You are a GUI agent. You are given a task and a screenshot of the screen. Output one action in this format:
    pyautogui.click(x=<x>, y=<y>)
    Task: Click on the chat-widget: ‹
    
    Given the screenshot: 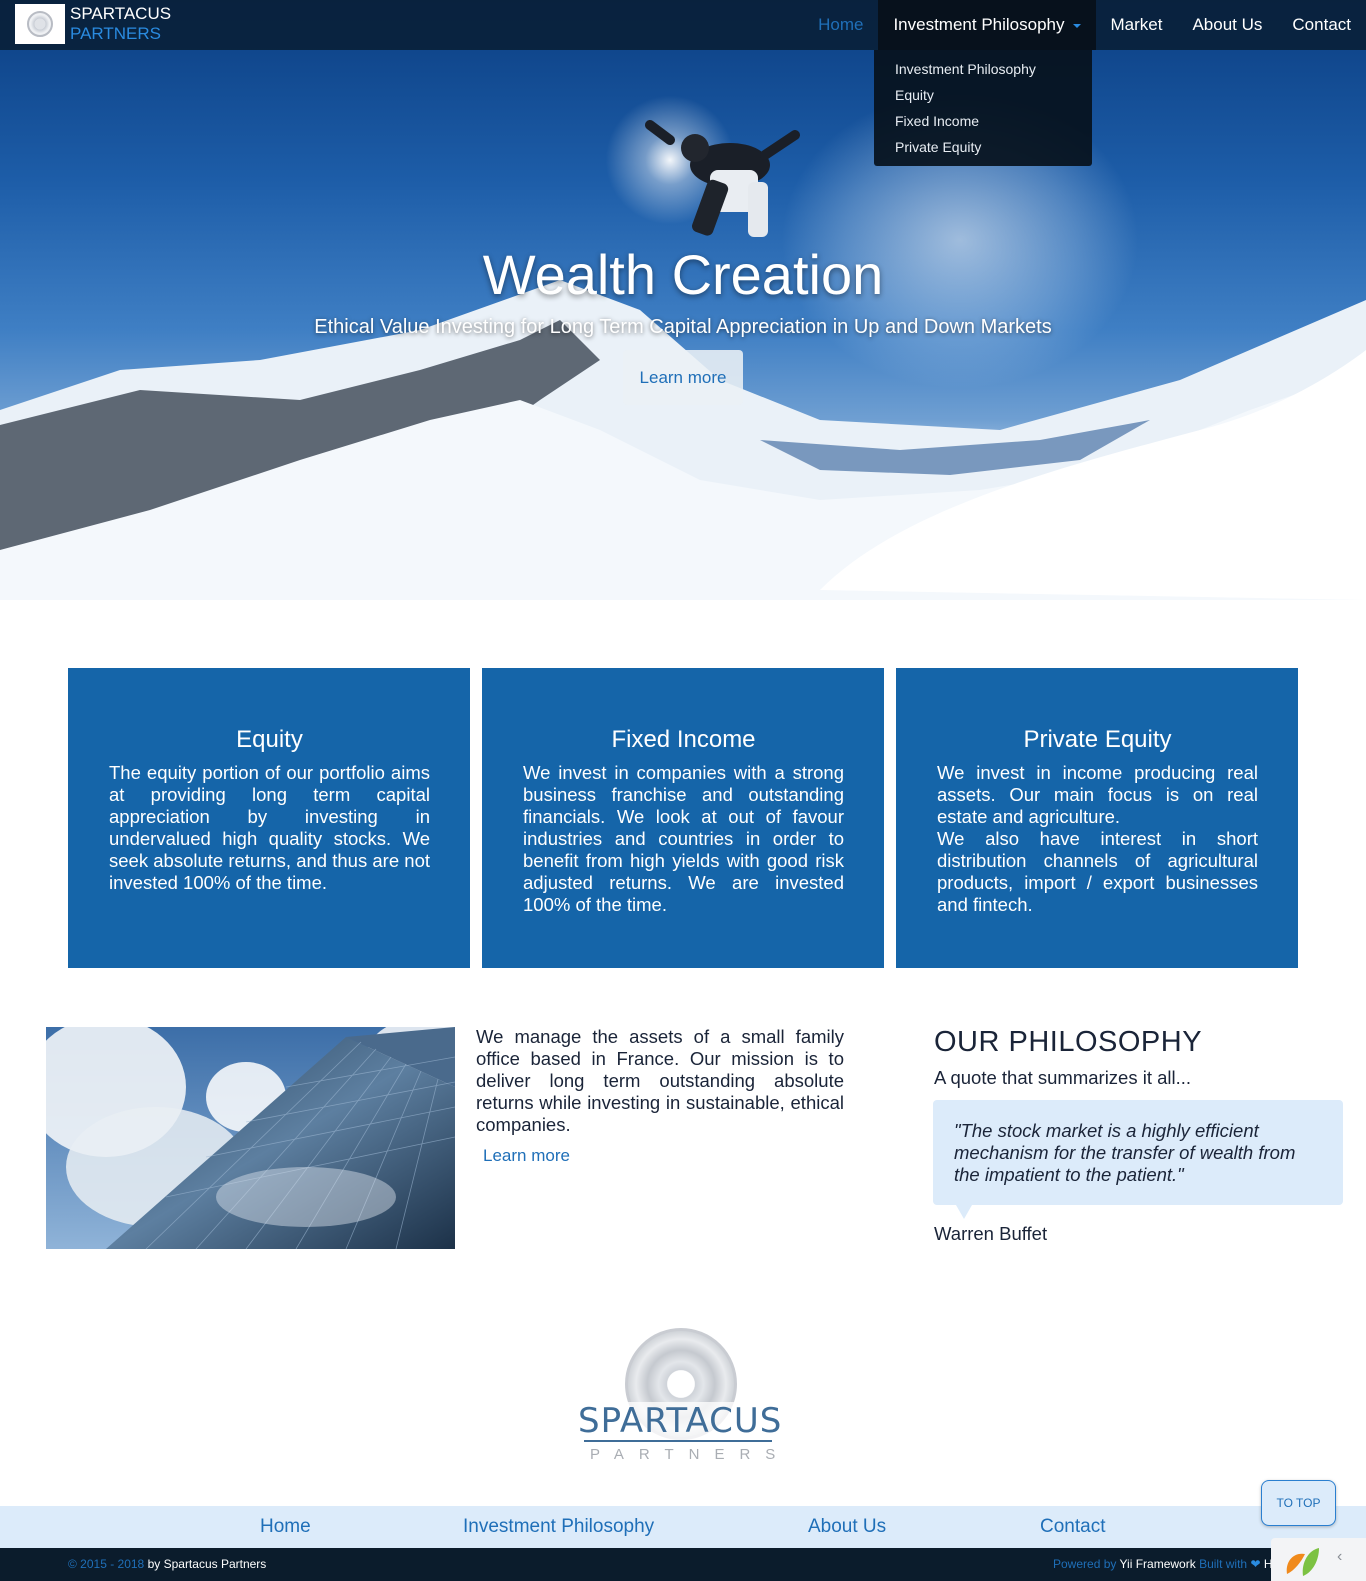 What is the action you would take?
    pyautogui.click(x=1318, y=1559)
    